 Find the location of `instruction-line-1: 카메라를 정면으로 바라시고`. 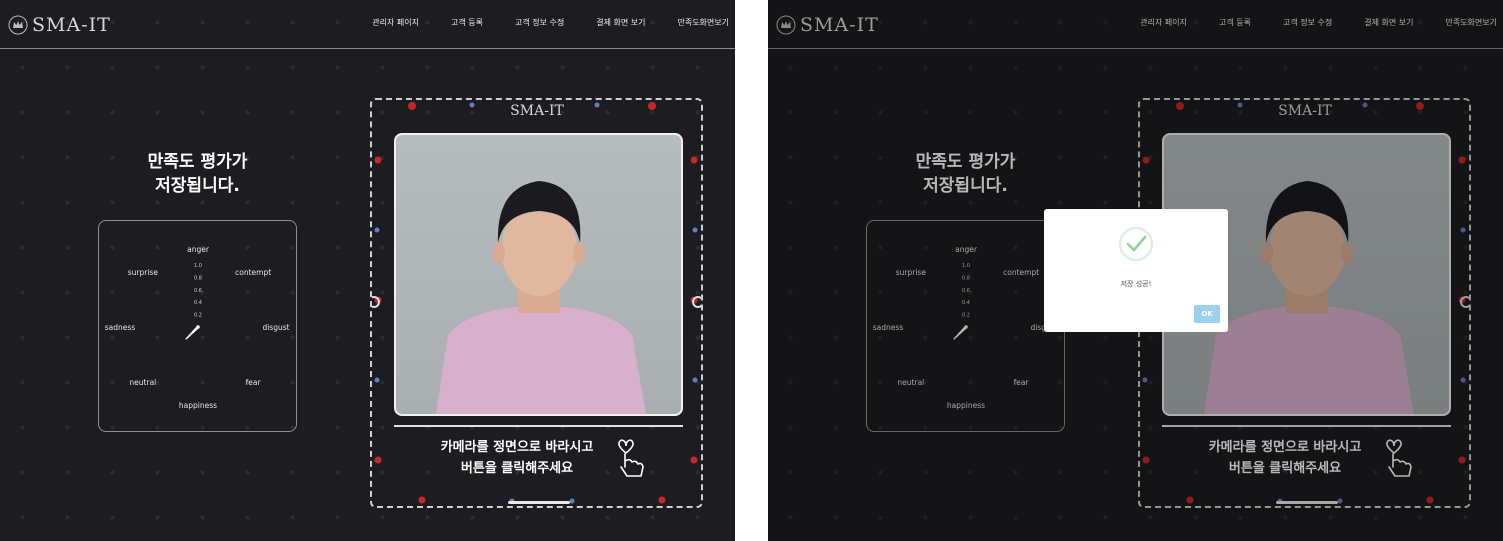

instruction-line-1: 카메라를 정면으로 바라시고 is located at coordinates (517, 447).